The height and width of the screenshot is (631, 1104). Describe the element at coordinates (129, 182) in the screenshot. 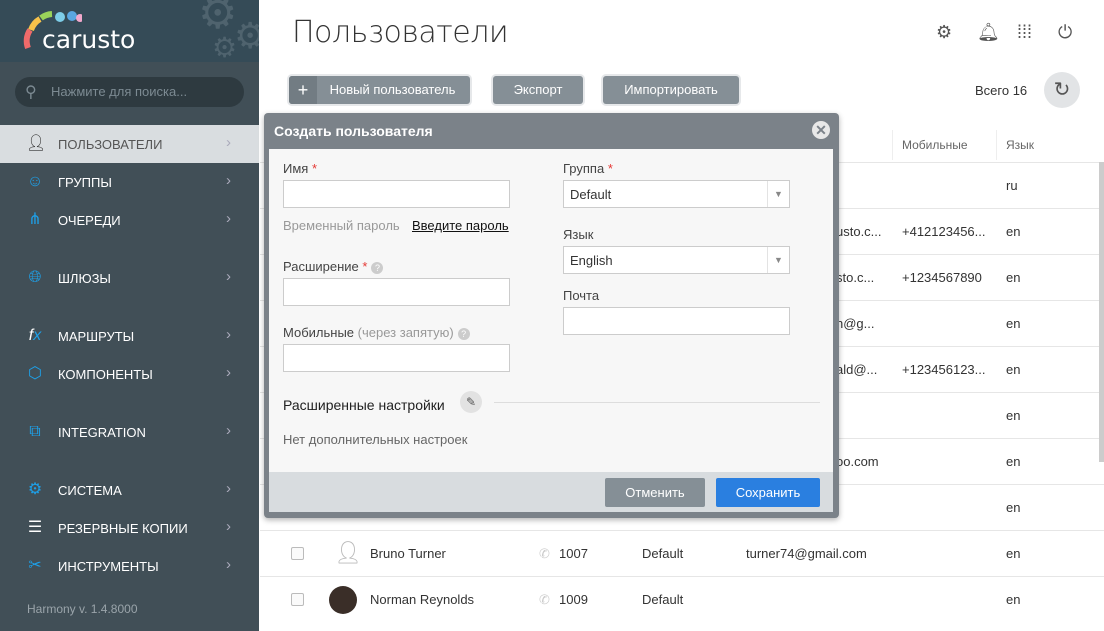

I see `sidebar-item-groups: ☺ ГРУППЫ ›` at that location.